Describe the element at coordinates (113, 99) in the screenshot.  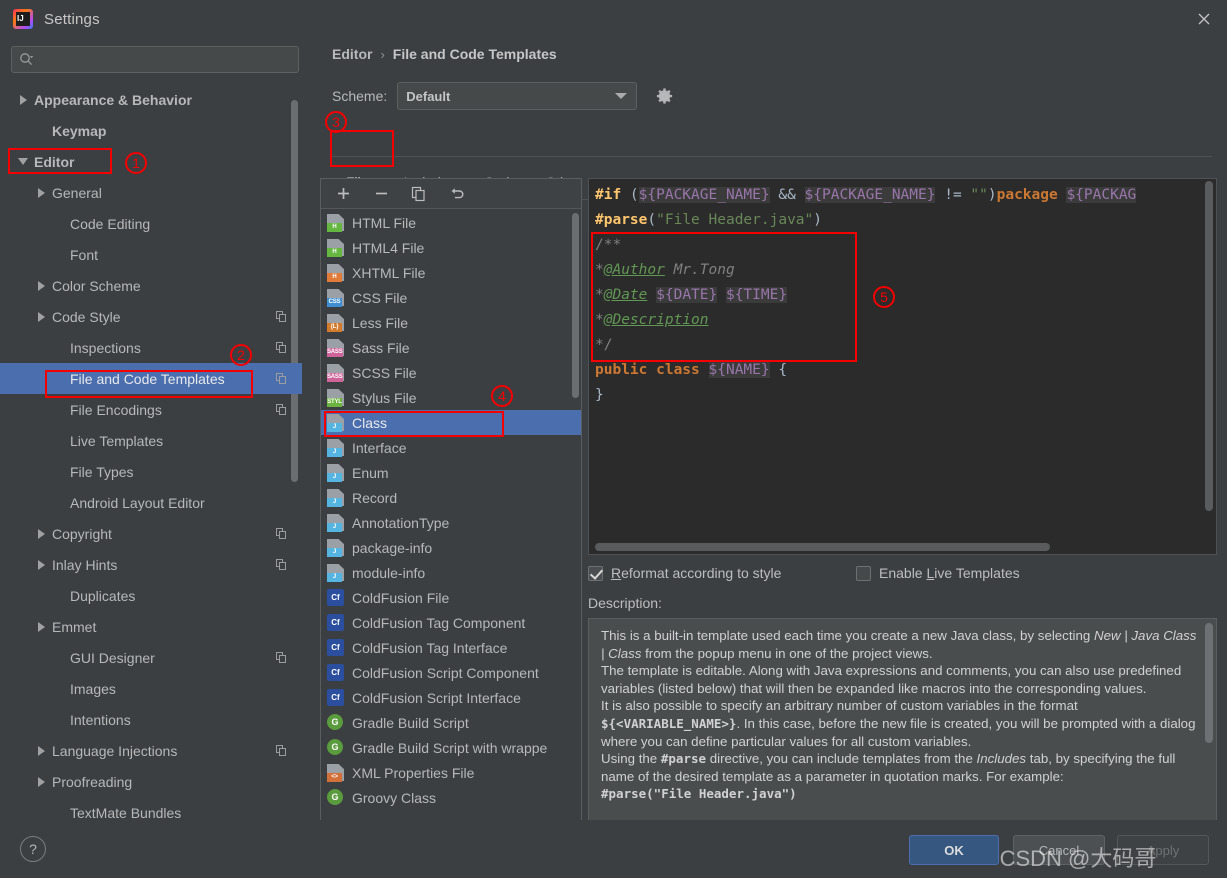
I see `sidebar-item-label: Appearance & Behavior` at that location.